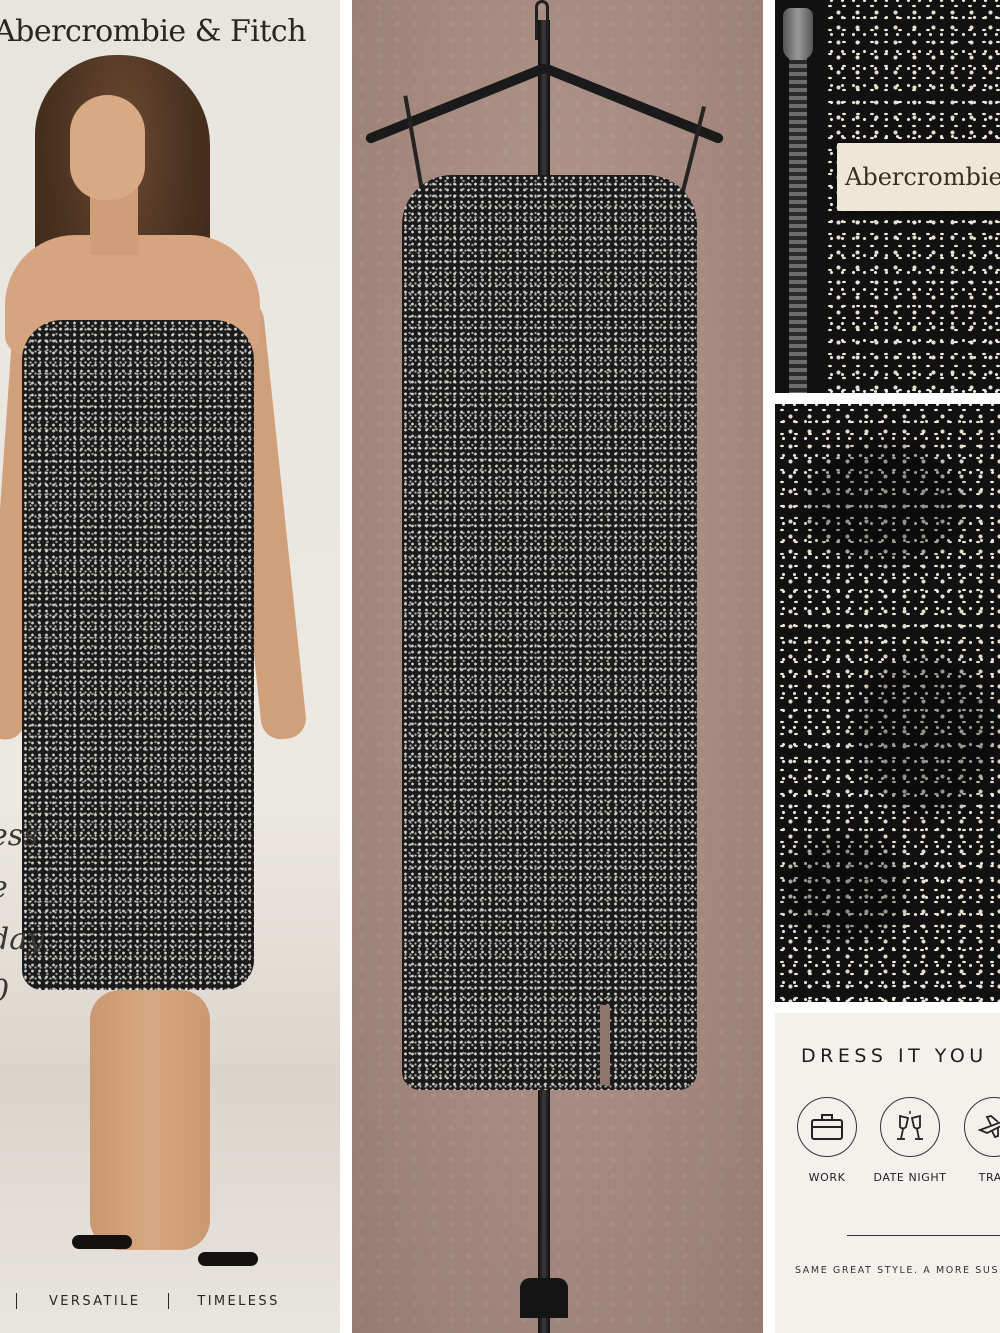  What do you see at coordinates (605, 1045) in the screenshot?
I see `dress-slit` at bounding box center [605, 1045].